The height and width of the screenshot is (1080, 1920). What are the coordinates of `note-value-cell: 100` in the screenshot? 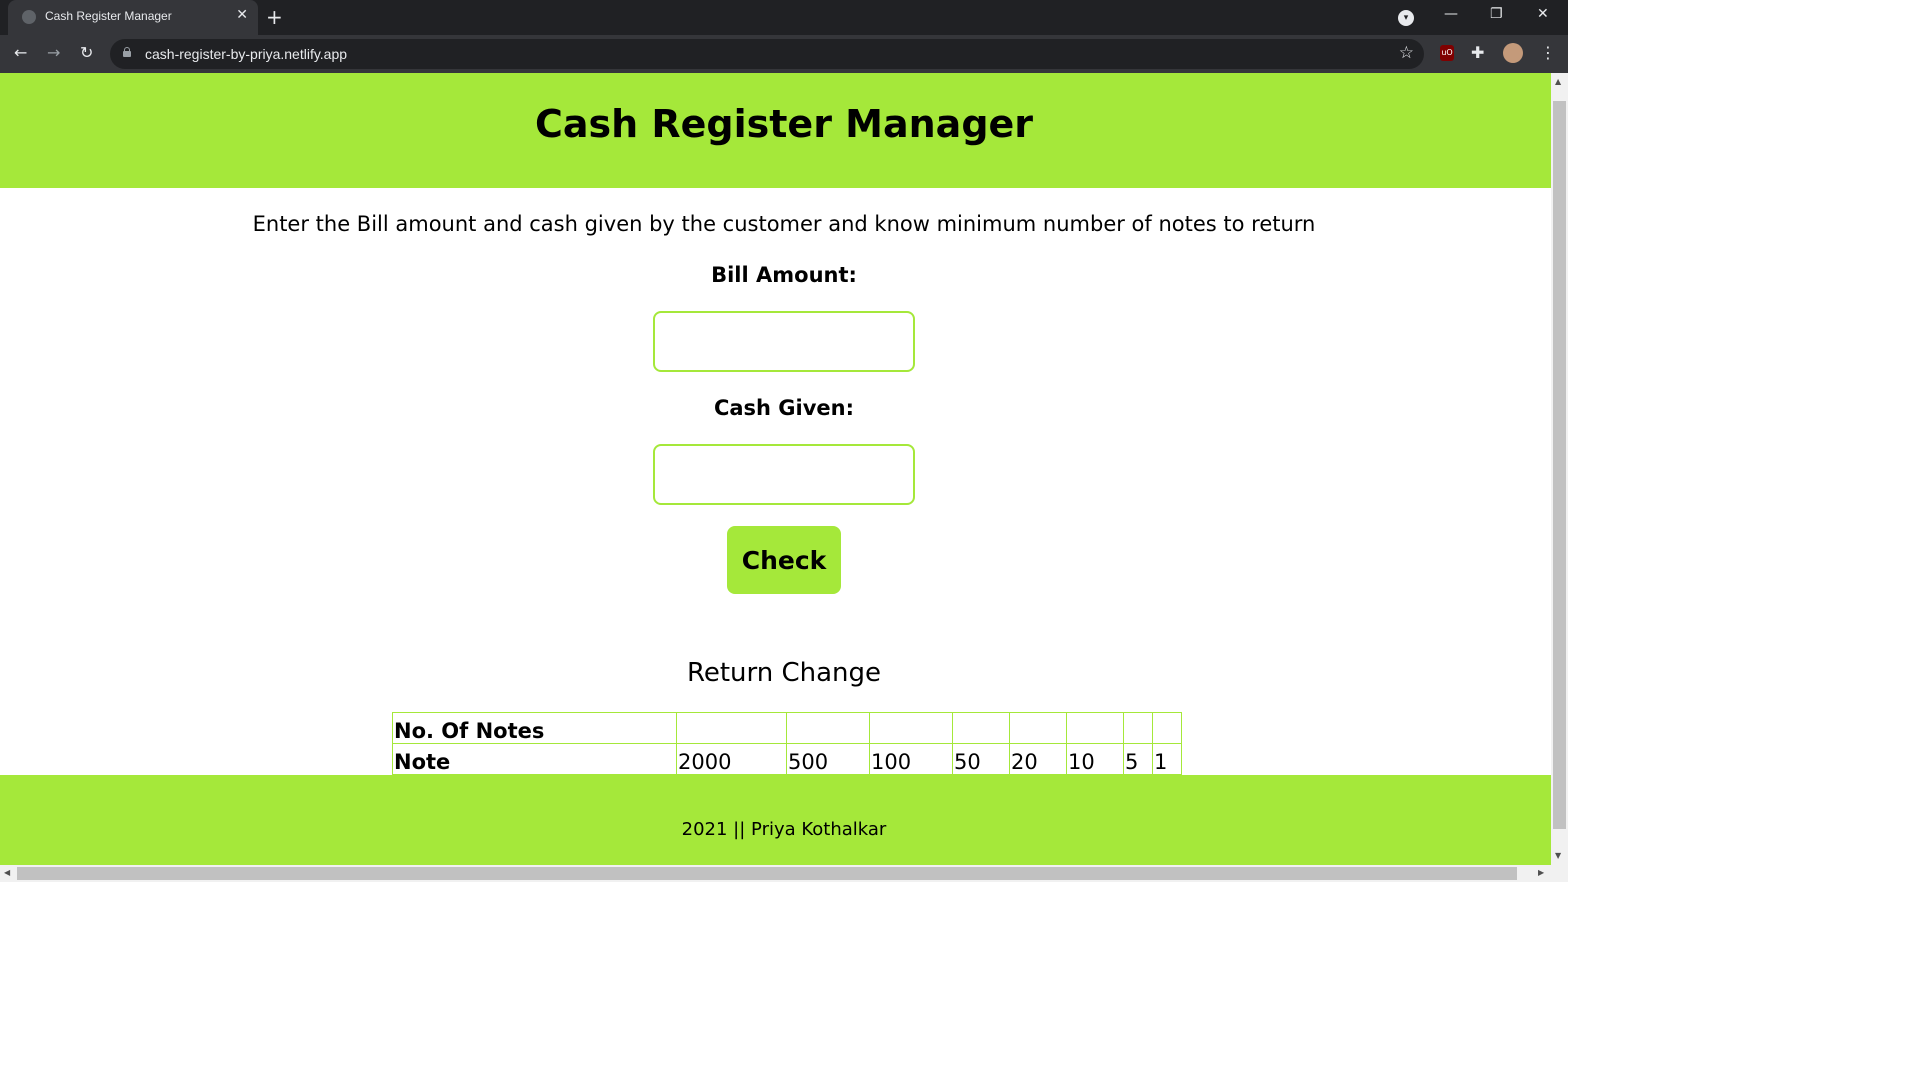 It's located at (911, 759).